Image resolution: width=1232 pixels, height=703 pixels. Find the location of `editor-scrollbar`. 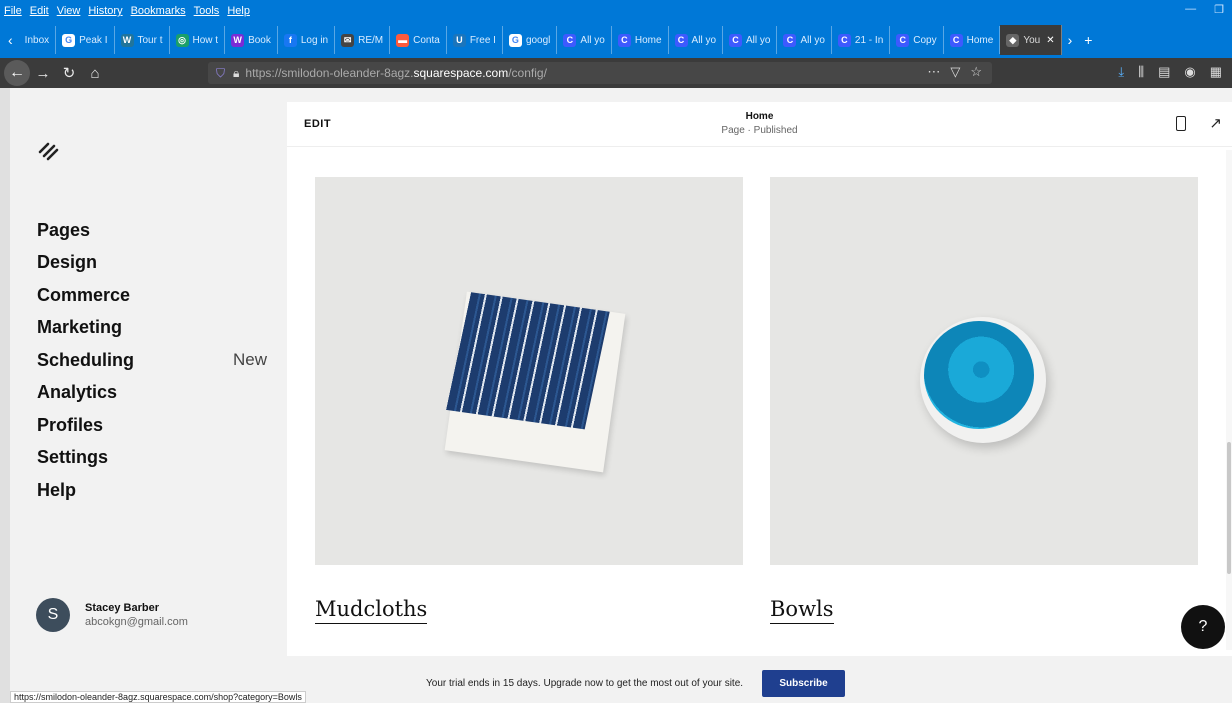

editor-scrollbar is located at coordinates (1229, 400).